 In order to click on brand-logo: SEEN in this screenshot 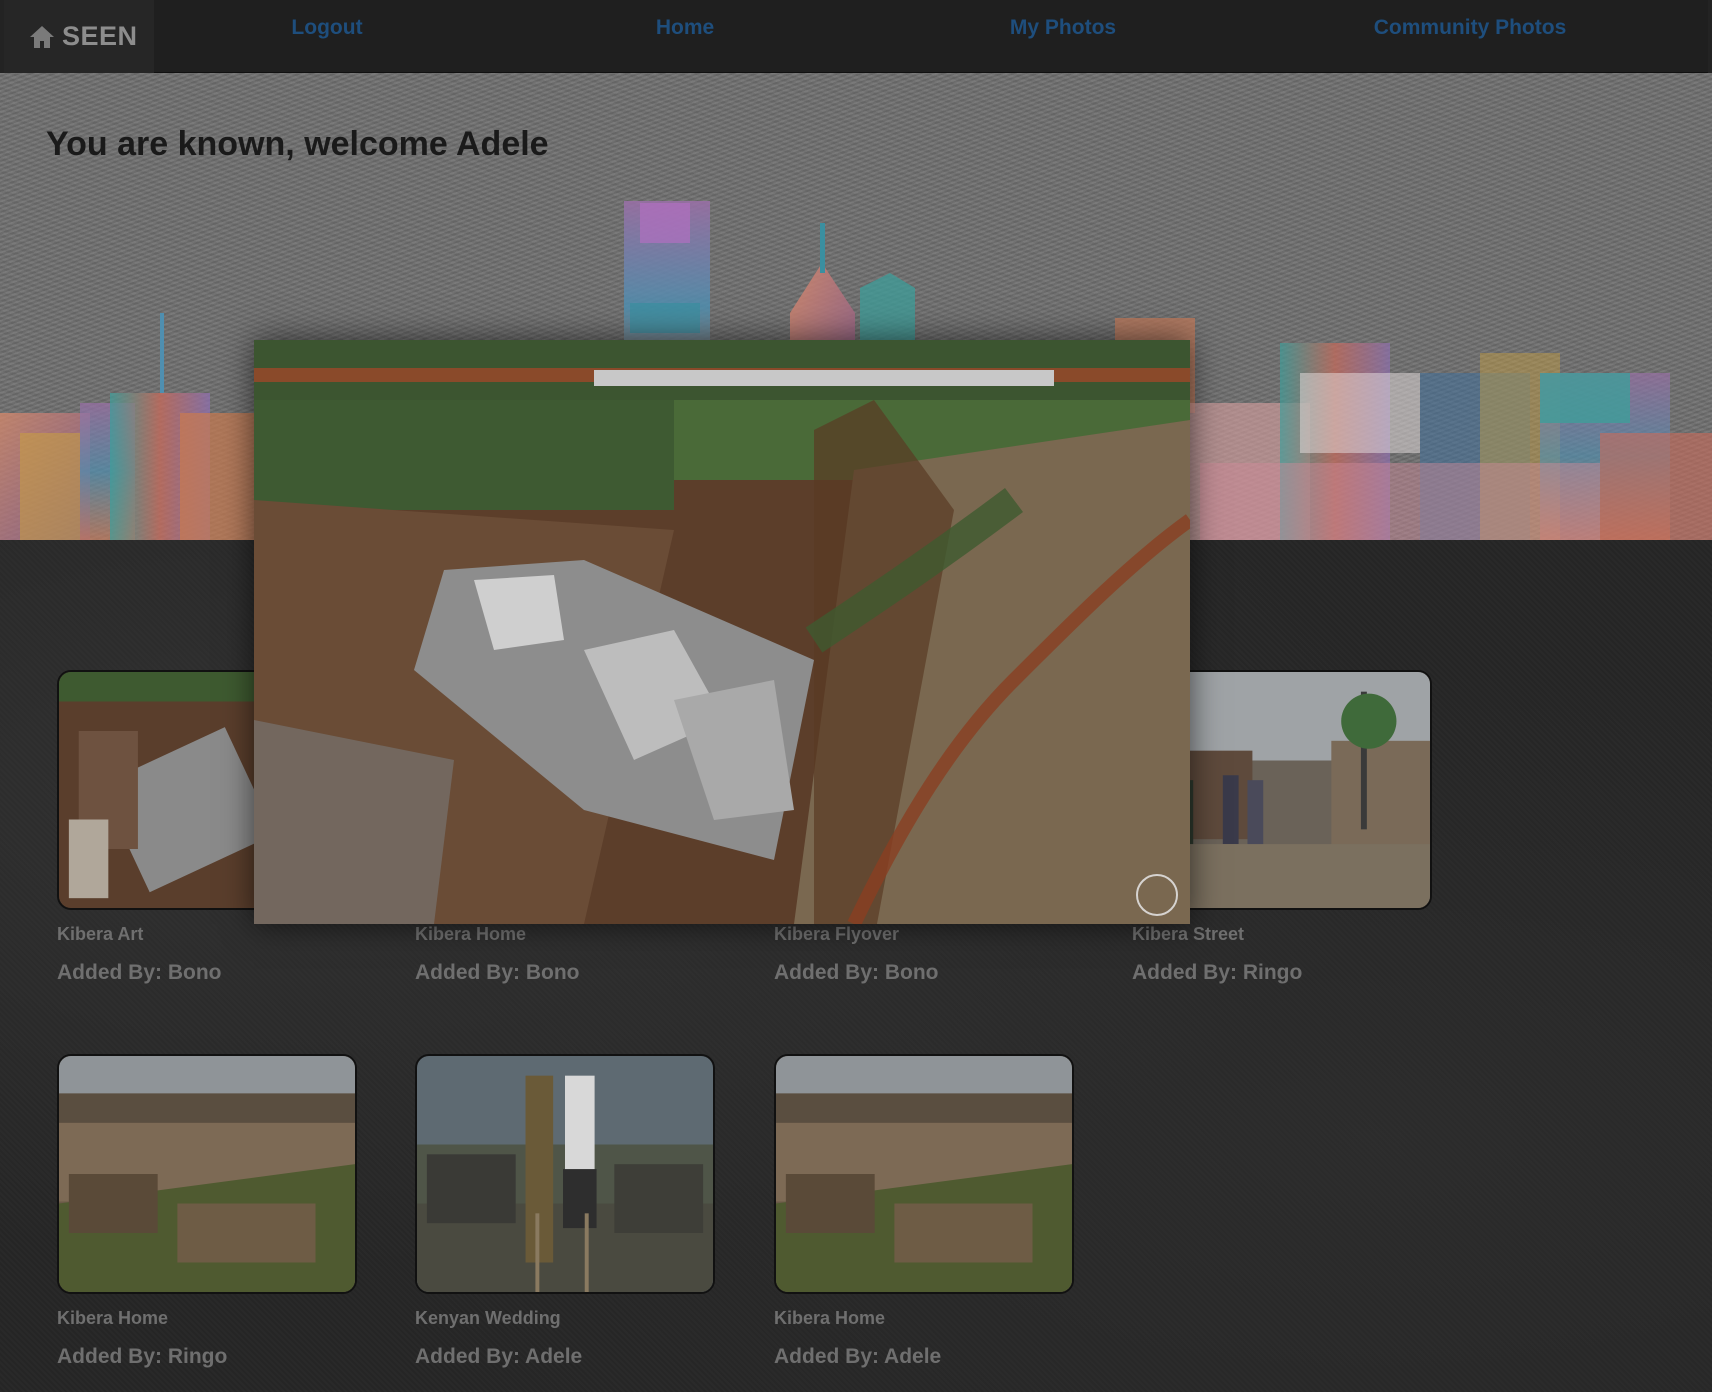, I will do `click(79, 36)`.